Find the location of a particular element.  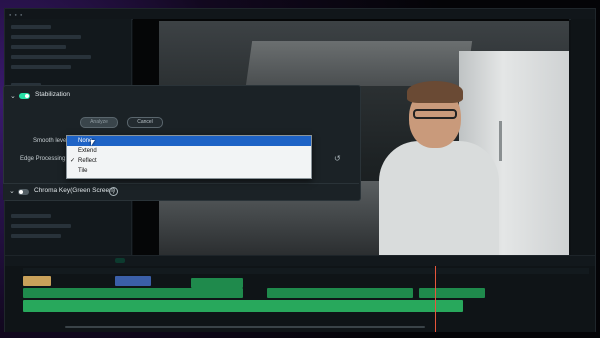

stabilization-toggle is located at coordinates (24, 96).